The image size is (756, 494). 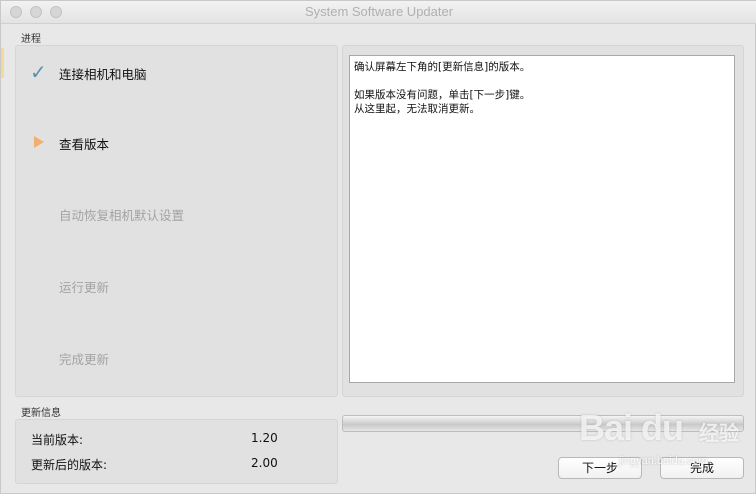 What do you see at coordinates (176, 142) in the screenshot?
I see `step-check-version: 查看版本` at bounding box center [176, 142].